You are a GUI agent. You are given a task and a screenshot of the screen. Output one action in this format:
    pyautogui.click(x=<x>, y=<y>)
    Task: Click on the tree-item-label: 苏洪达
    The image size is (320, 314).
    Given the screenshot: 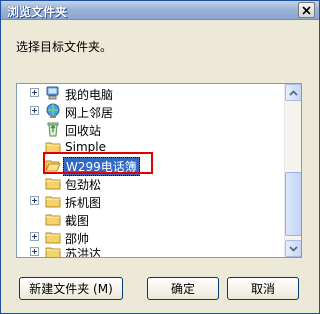 What is the action you would take?
    pyautogui.click(x=83, y=252)
    